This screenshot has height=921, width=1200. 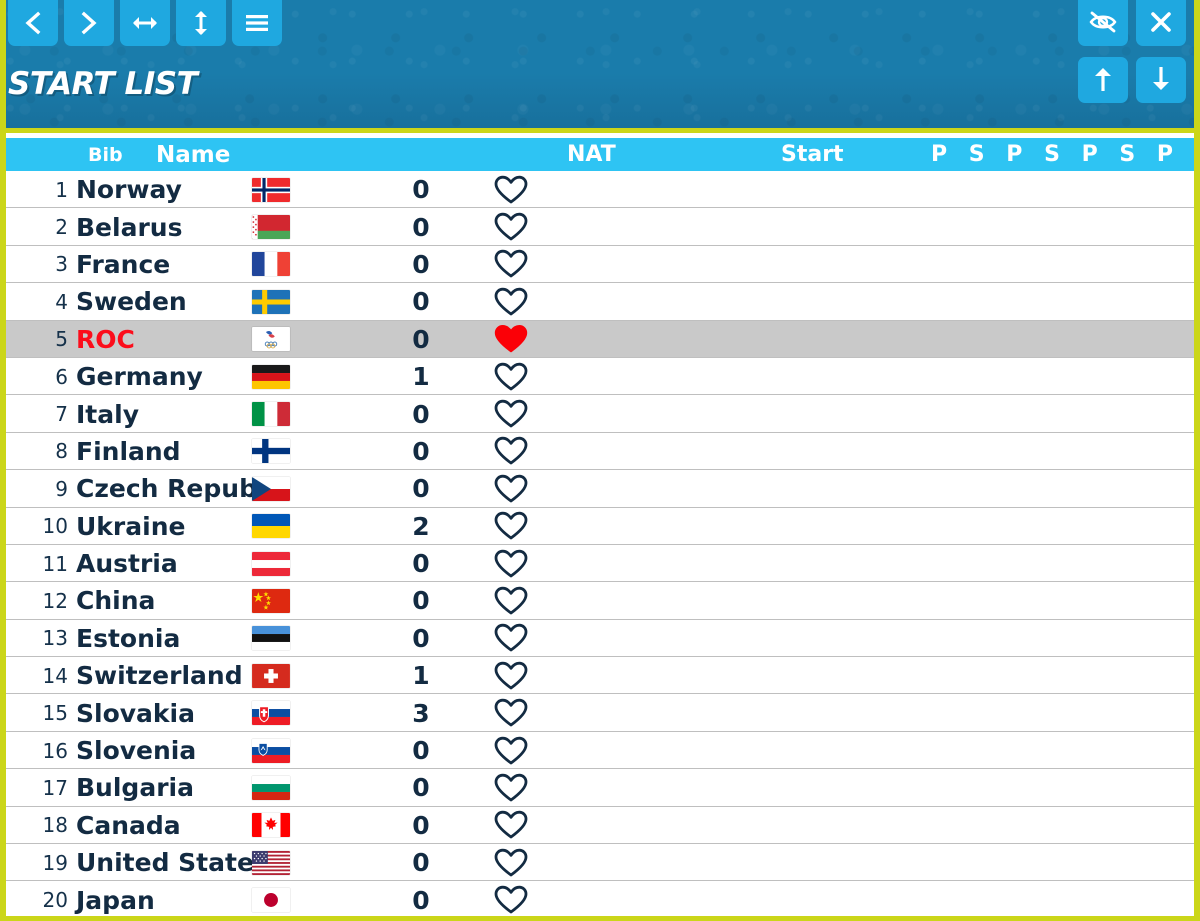 What do you see at coordinates (139, 377) in the screenshot?
I see `cell-name: Germany` at bounding box center [139, 377].